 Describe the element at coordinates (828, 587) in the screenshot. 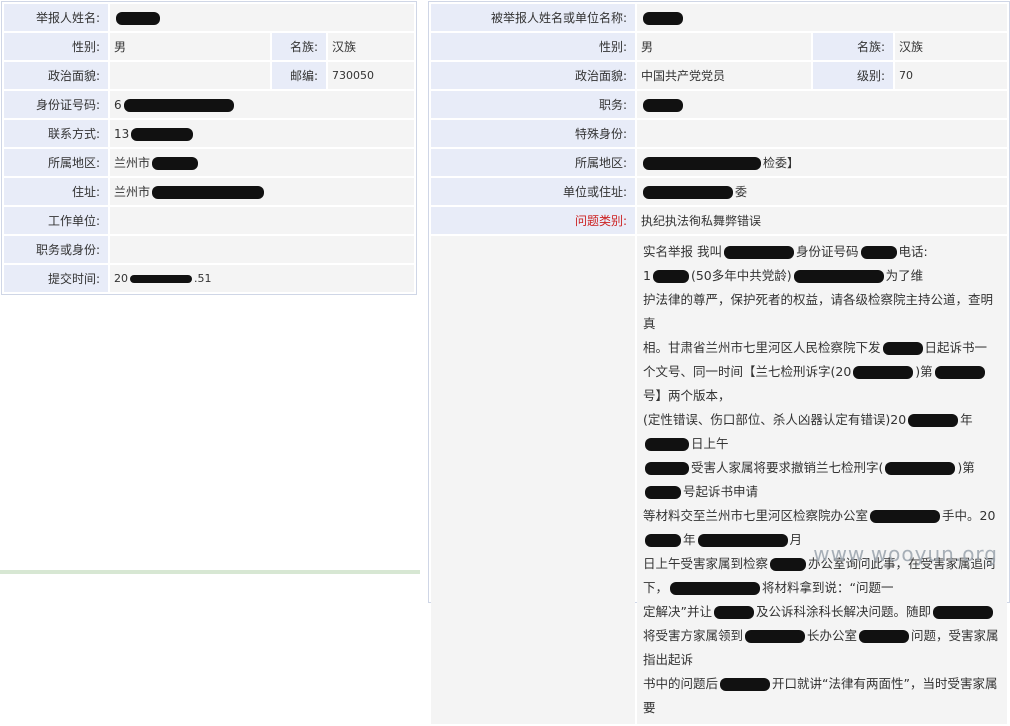

I see `content-text: 将材料拿到说：“问题一` at that location.